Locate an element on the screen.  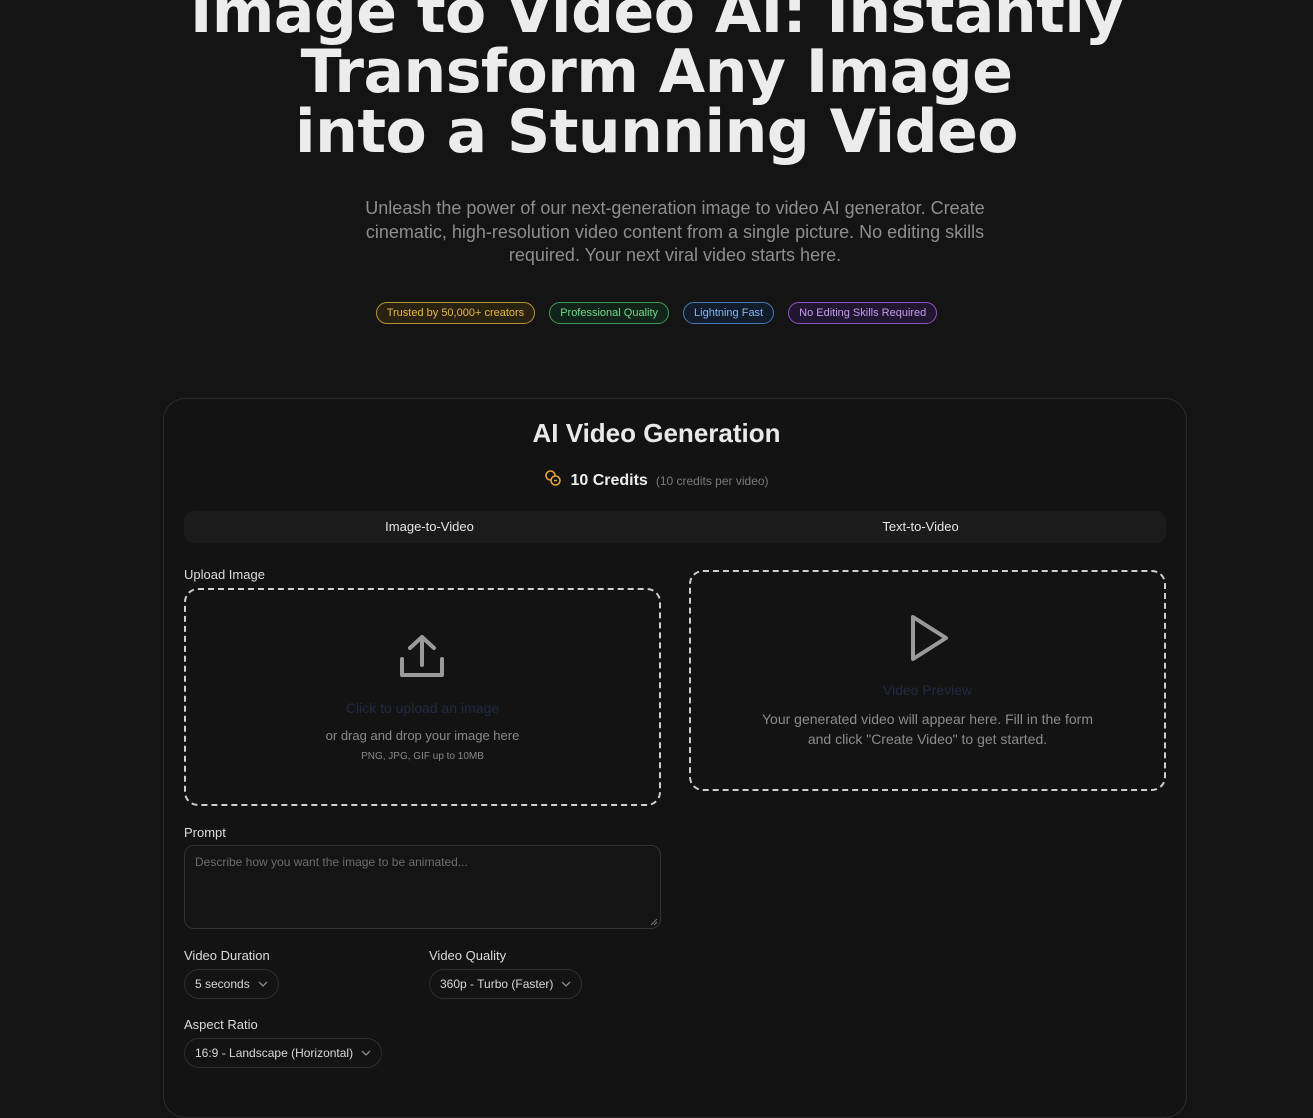
preview-title: Video Preview is located at coordinates (927, 690).